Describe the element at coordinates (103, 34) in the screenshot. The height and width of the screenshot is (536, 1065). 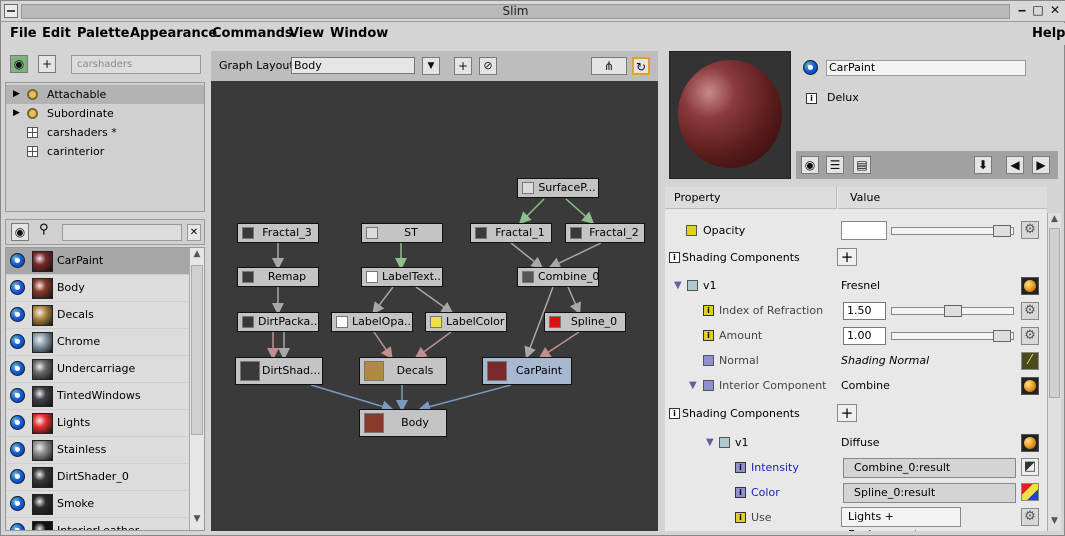
I see `menu-palette: Palette` at that location.